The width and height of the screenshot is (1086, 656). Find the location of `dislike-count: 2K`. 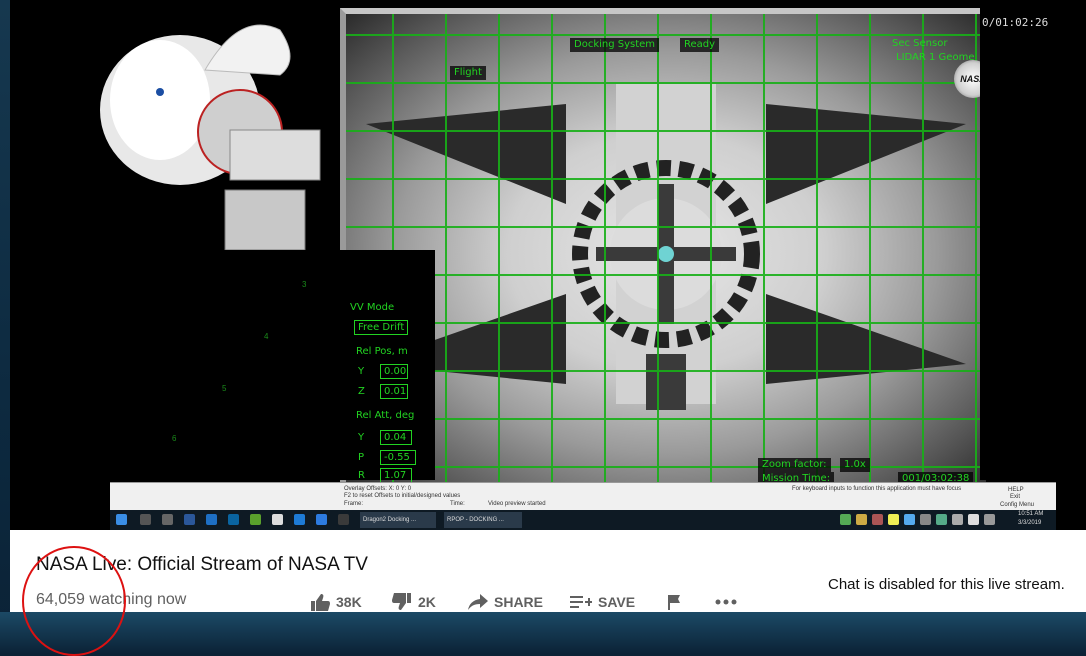

dislike-count: 2K is located at coordinates (427, 602).